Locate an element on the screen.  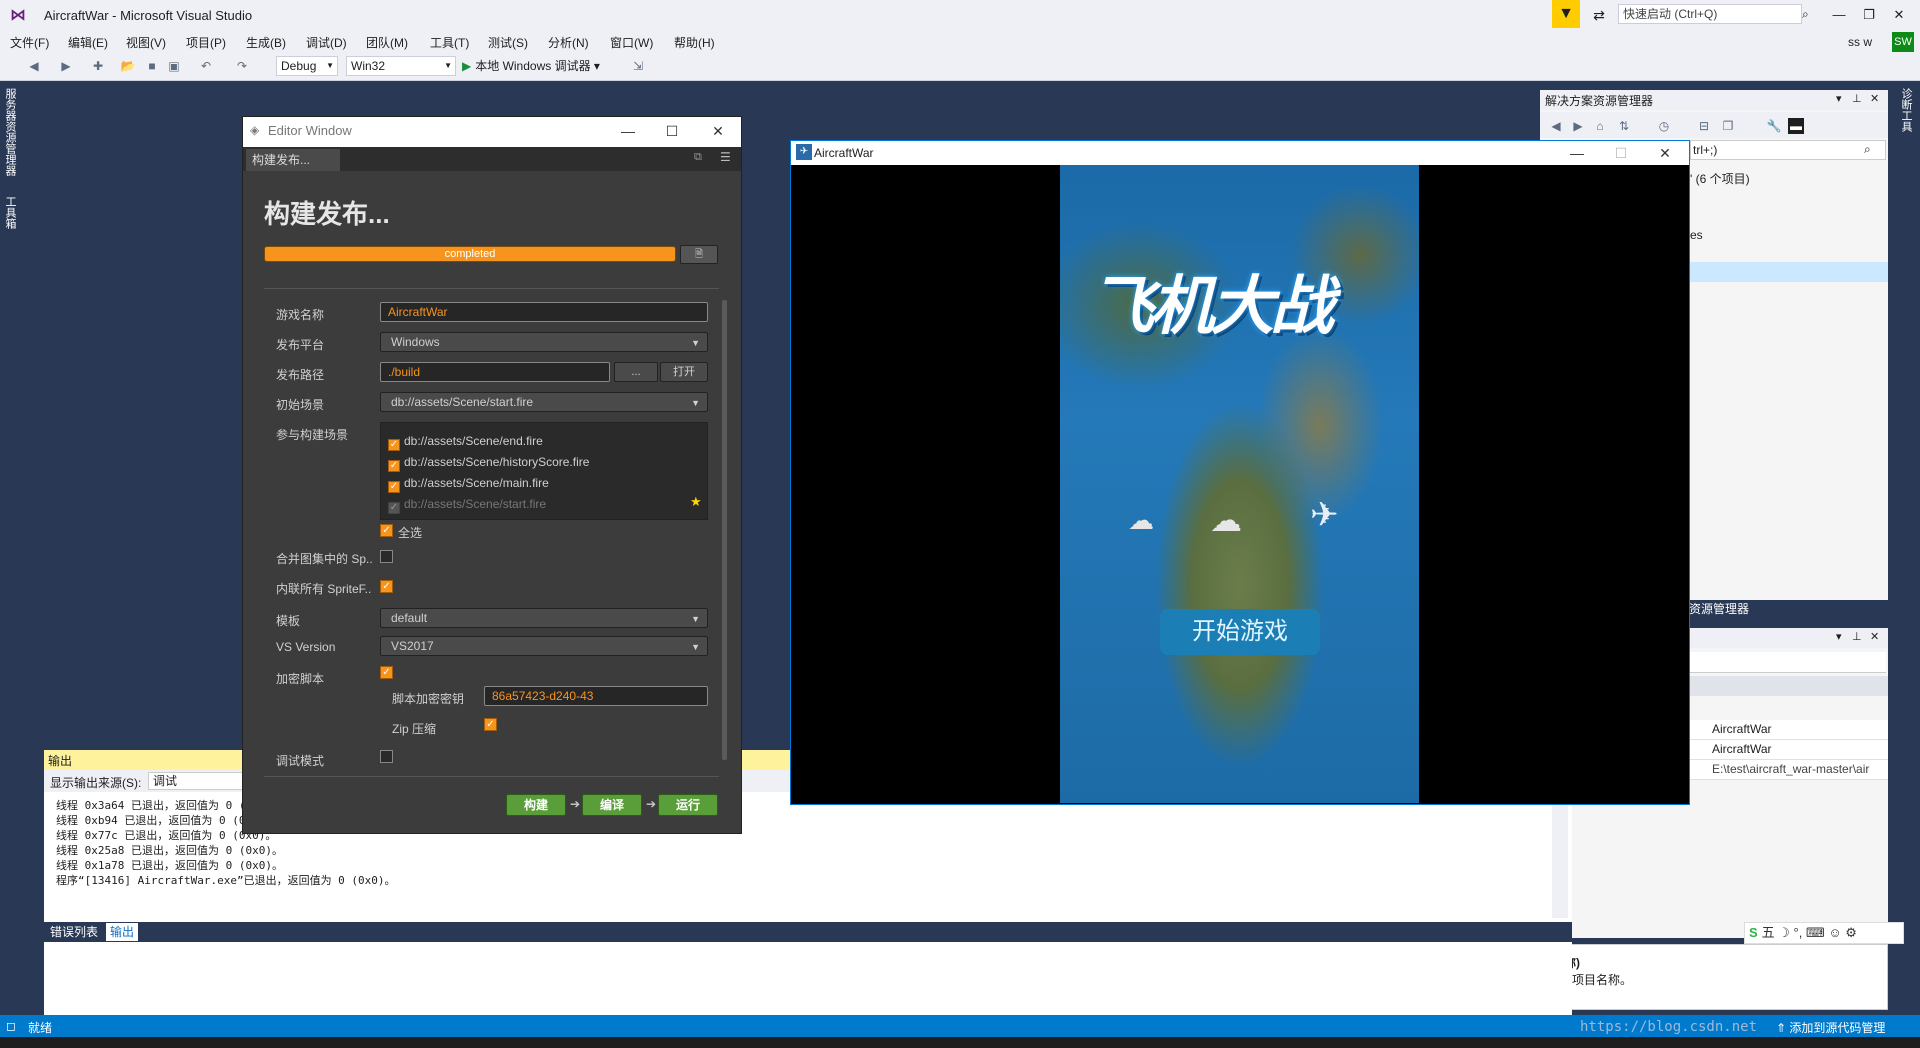
new-project-icon: ✚ is located at coordinates (98, 66).